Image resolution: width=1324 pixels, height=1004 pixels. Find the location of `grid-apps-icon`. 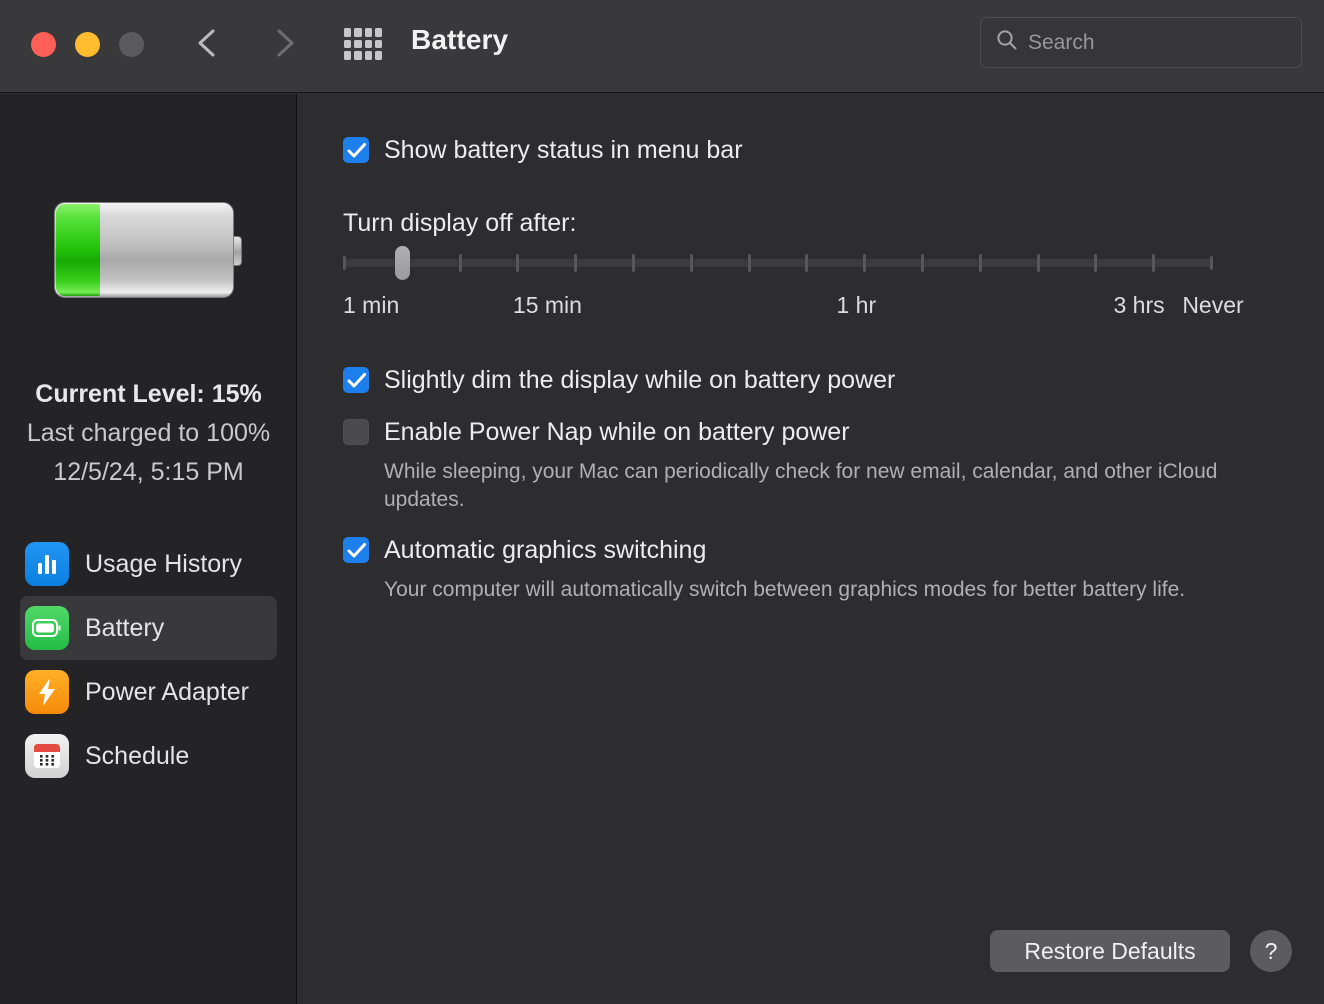

grid-apps-icon is located at coordinates (363, 44).